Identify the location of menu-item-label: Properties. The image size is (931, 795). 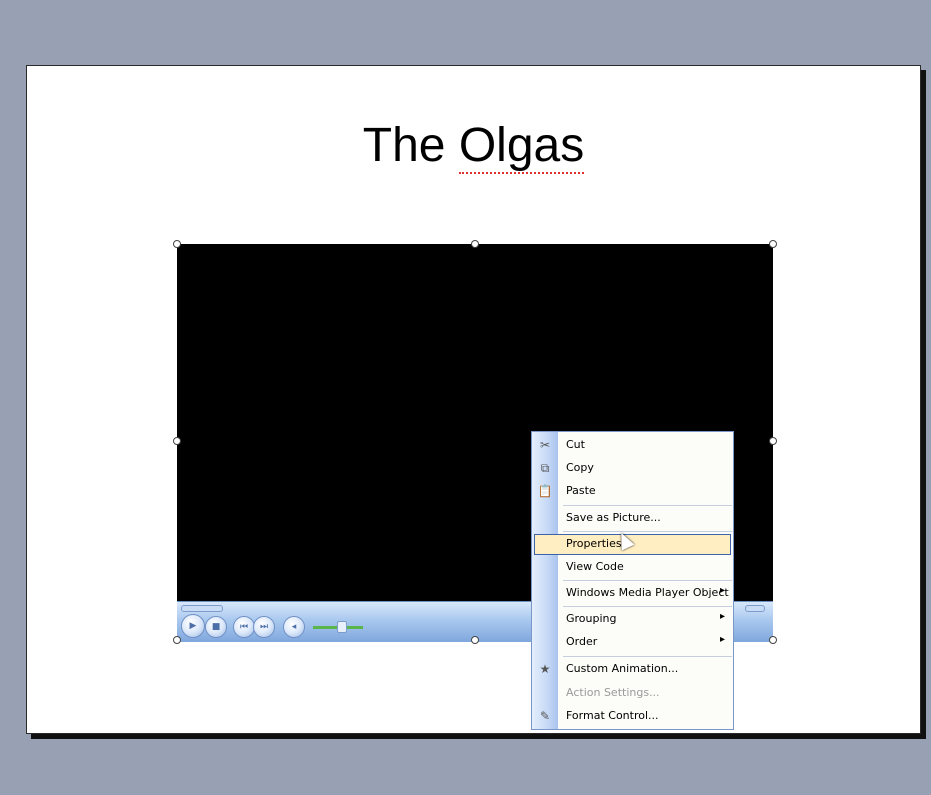
(594, 543).